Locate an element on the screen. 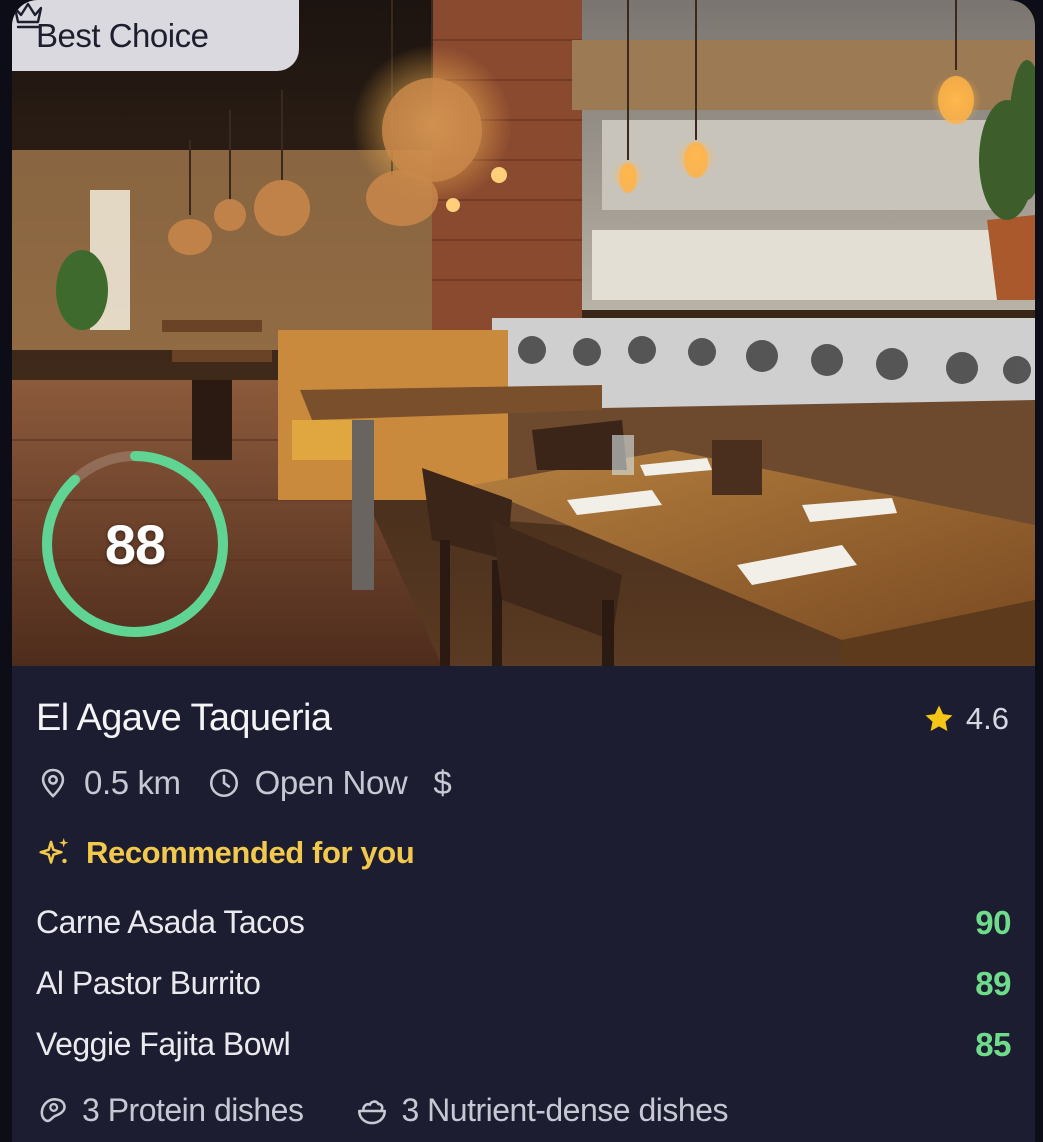  recommended-header: Recommended for you is located at coordinates (225, 853).